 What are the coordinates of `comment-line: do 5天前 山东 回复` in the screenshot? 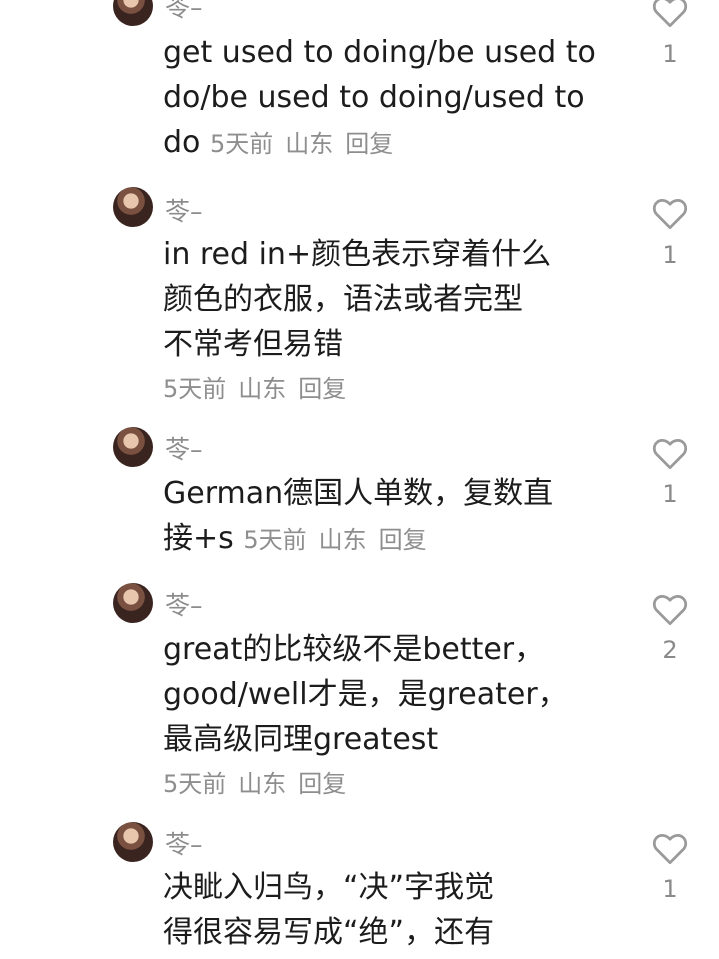 It's located at (385, 143).